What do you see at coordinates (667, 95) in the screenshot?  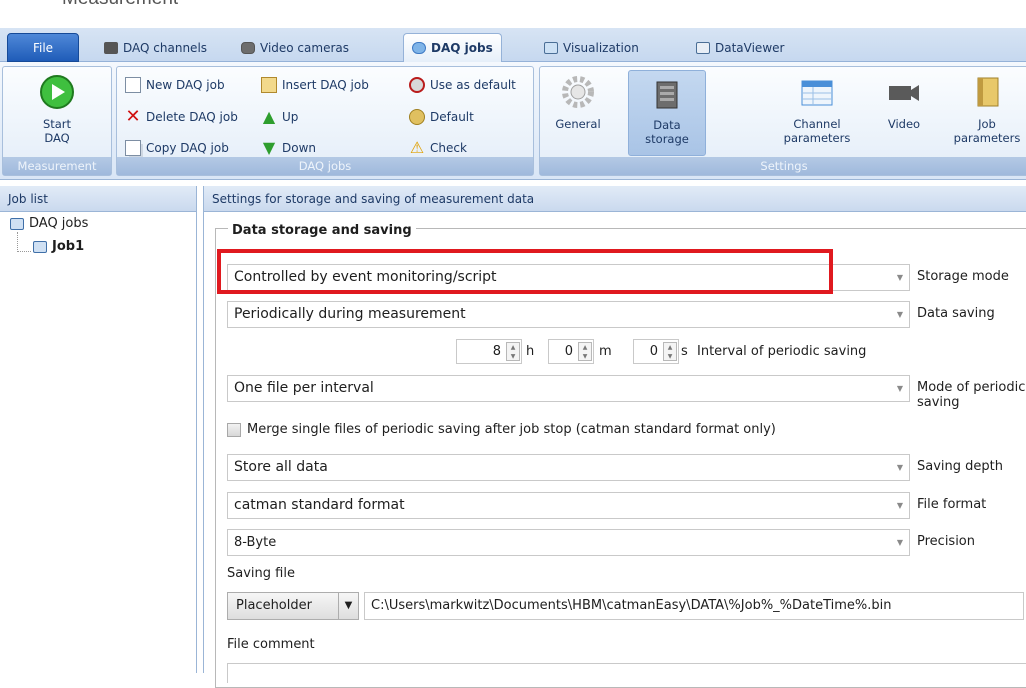 I see `database-icon` at bounding box center [667, 95].